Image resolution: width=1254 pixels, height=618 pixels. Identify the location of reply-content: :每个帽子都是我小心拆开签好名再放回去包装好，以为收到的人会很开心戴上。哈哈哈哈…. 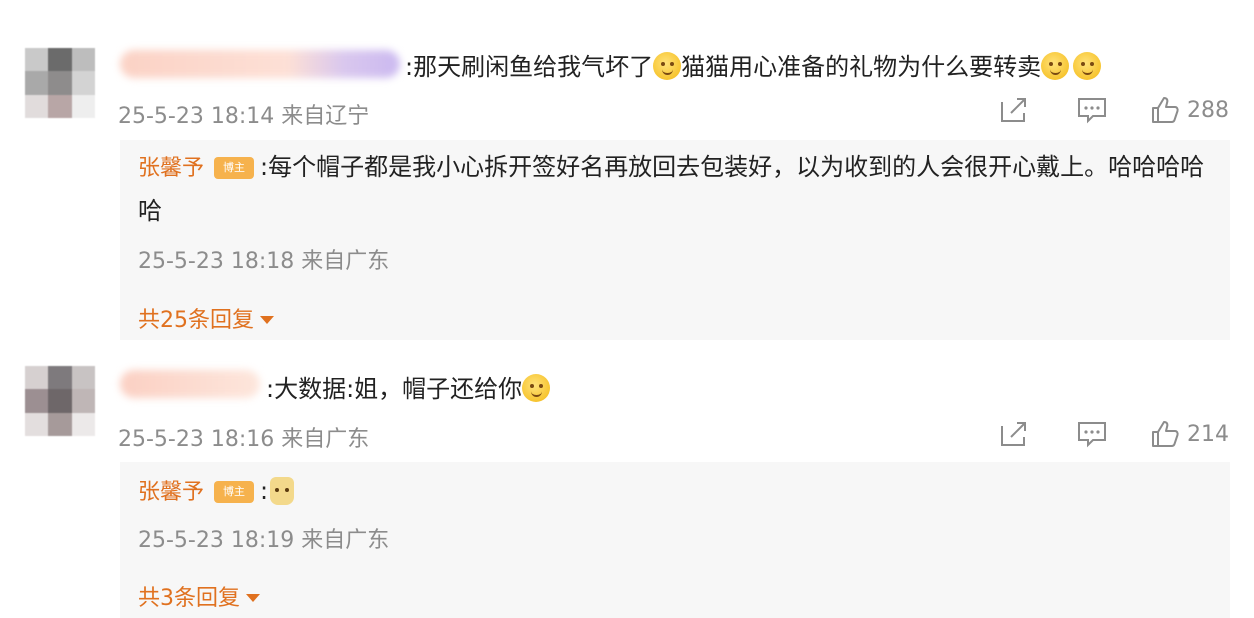
(671, 189).